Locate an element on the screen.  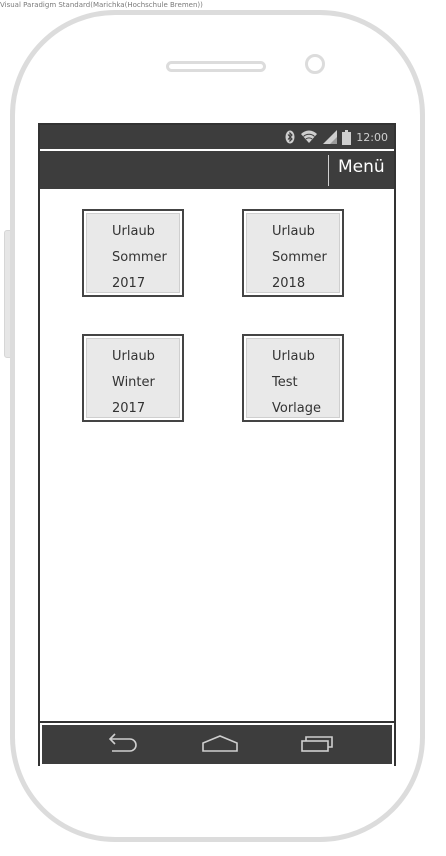
status-icons: 12:00 is located at coordinates (336, 137).